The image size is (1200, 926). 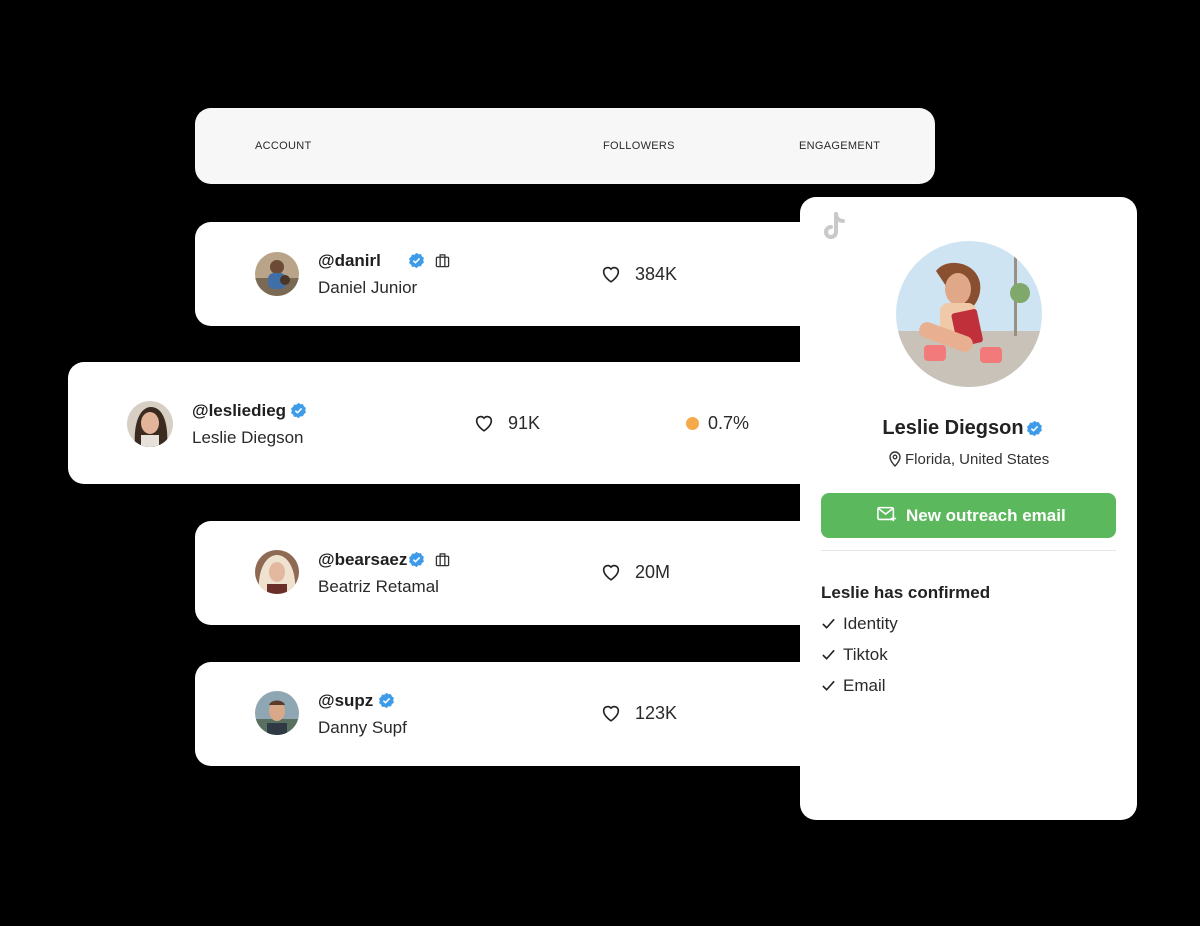 What do you see at coordinates (653, 572) in the screenshot?
I see `followers-count: 20M` at bounding box center [653, 572].